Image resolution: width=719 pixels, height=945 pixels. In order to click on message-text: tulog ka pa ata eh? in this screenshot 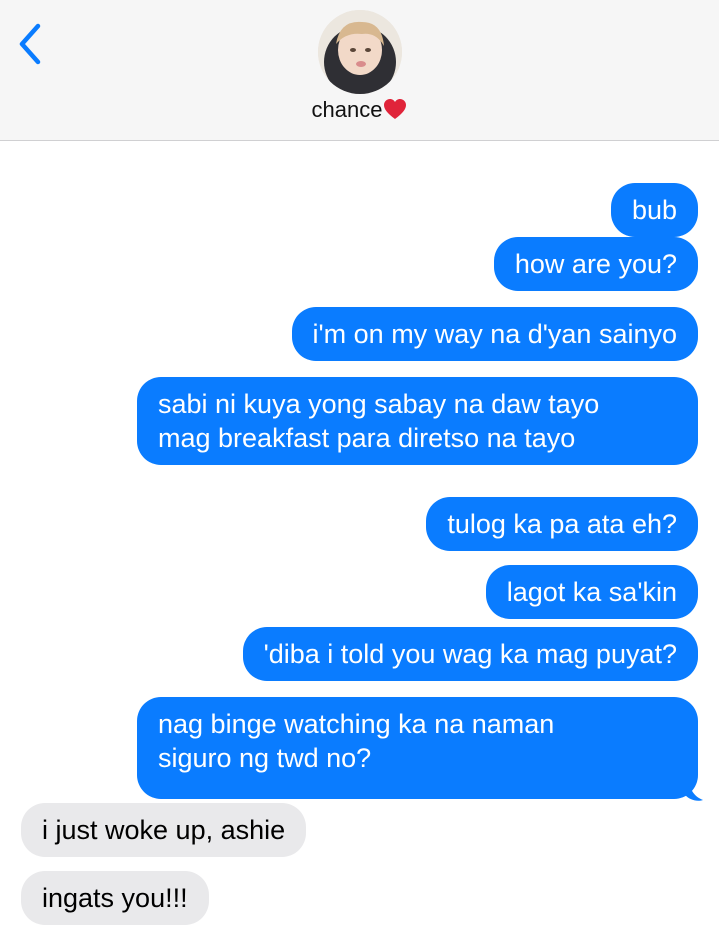, I will do `click(562, 524)`.